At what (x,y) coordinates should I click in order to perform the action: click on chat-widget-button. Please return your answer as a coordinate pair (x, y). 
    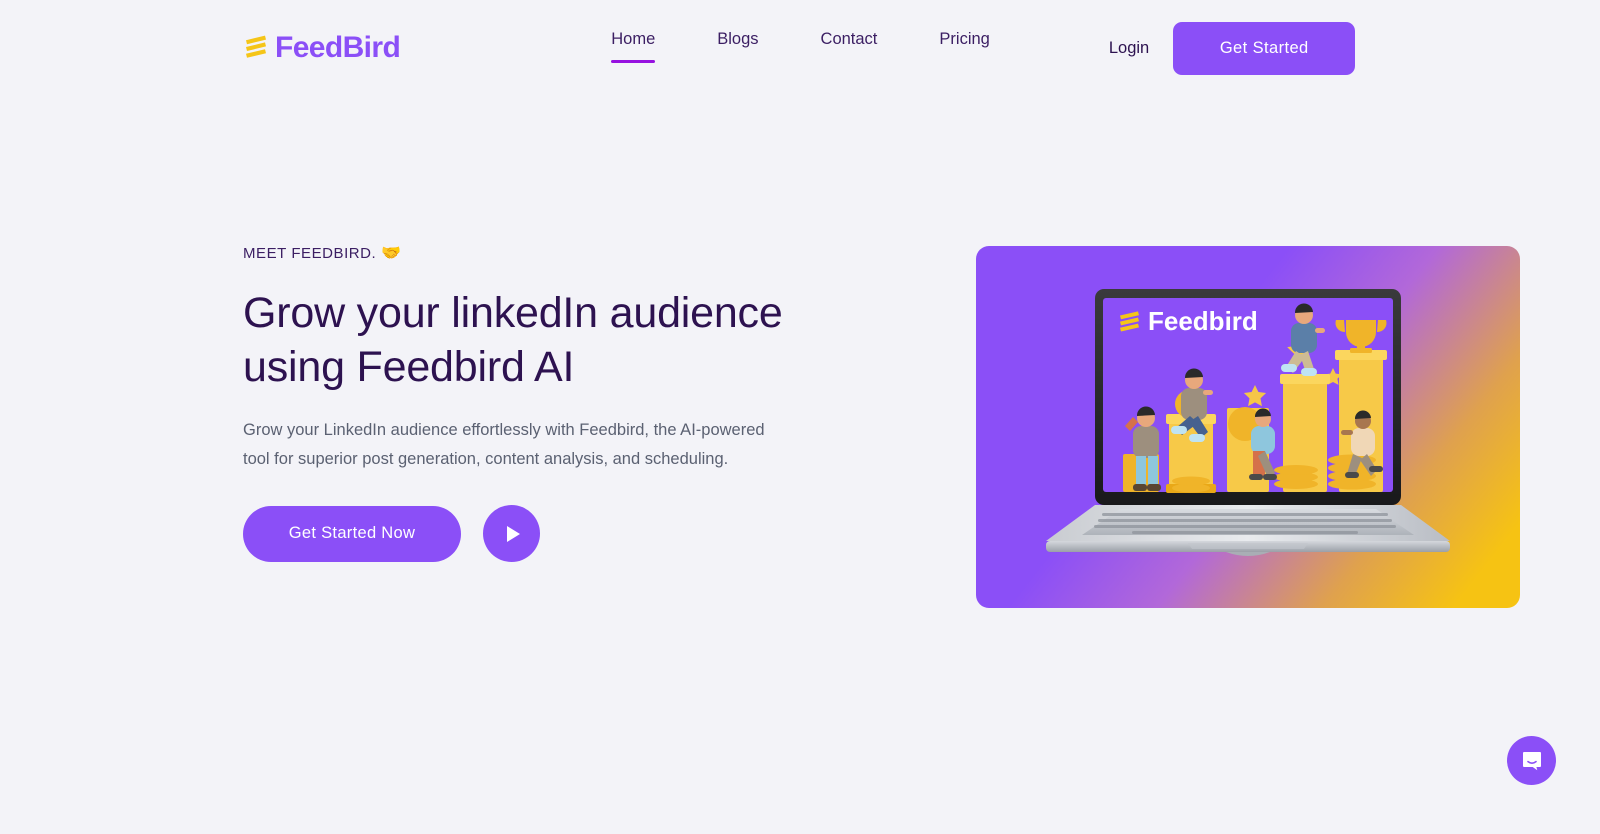
    Looking at the image, I should click on (1531, 760).